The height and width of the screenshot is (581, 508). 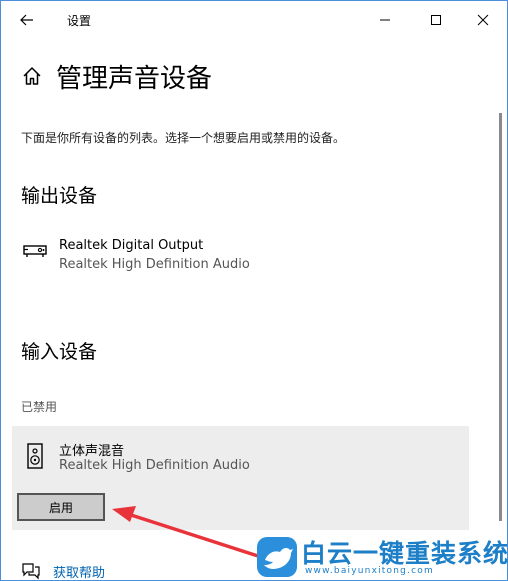 I want to click on annotation-arrow, so click(x=186, y=532).